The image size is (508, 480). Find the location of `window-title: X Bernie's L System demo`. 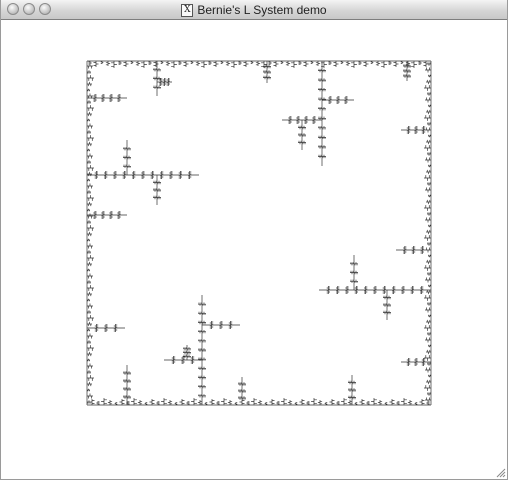

window-title: X Bernie's L System demo is located at coordinates (254, 10).